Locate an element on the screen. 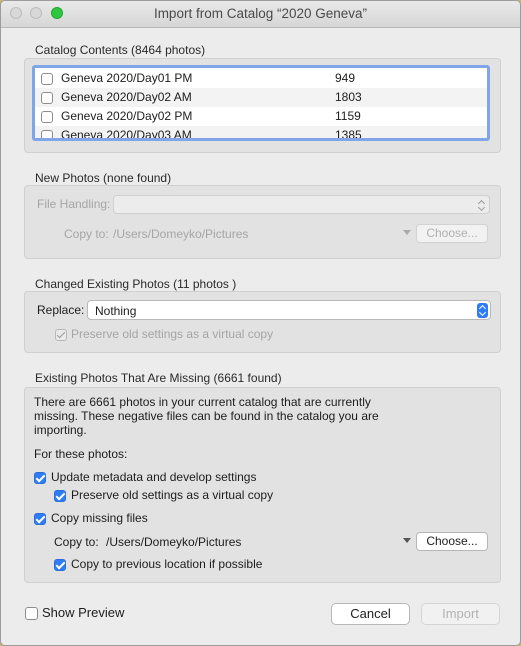 The width and height of the screenshot is (521, 646). cancel-button: Cancel is located at coordinates (370, 614).